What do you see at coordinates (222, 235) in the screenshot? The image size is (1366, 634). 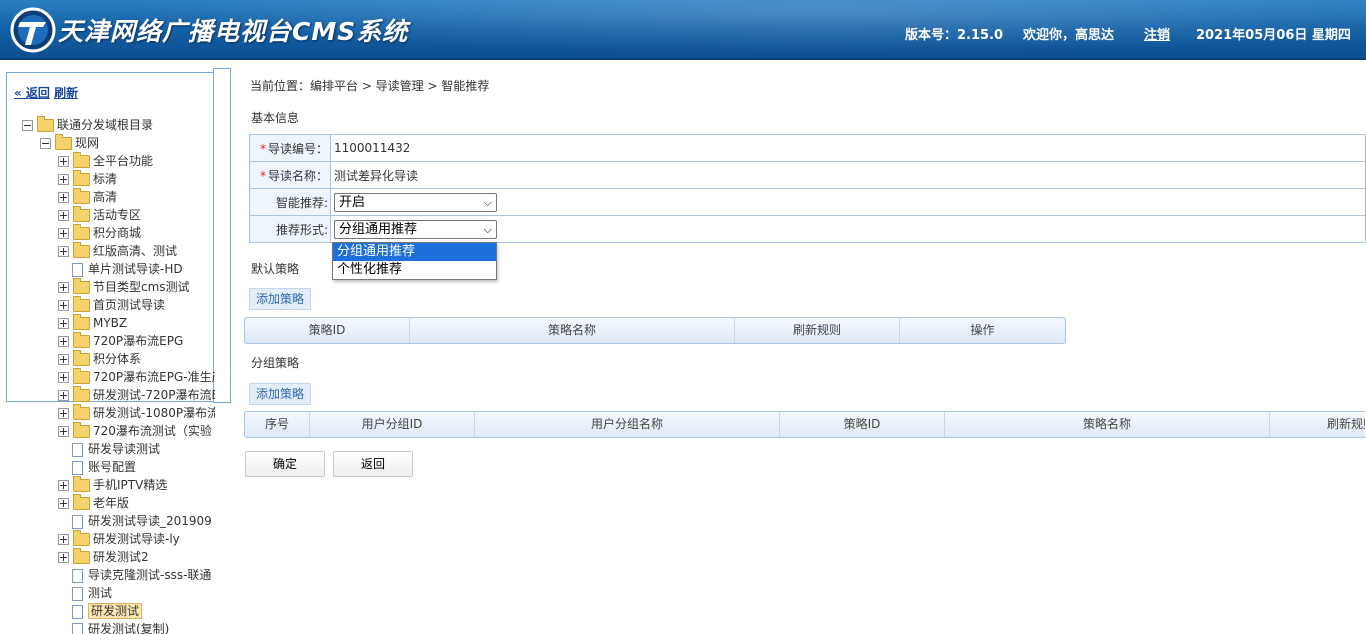 I see `sidebar-collapse-handle` at bounding box center [222, 235].